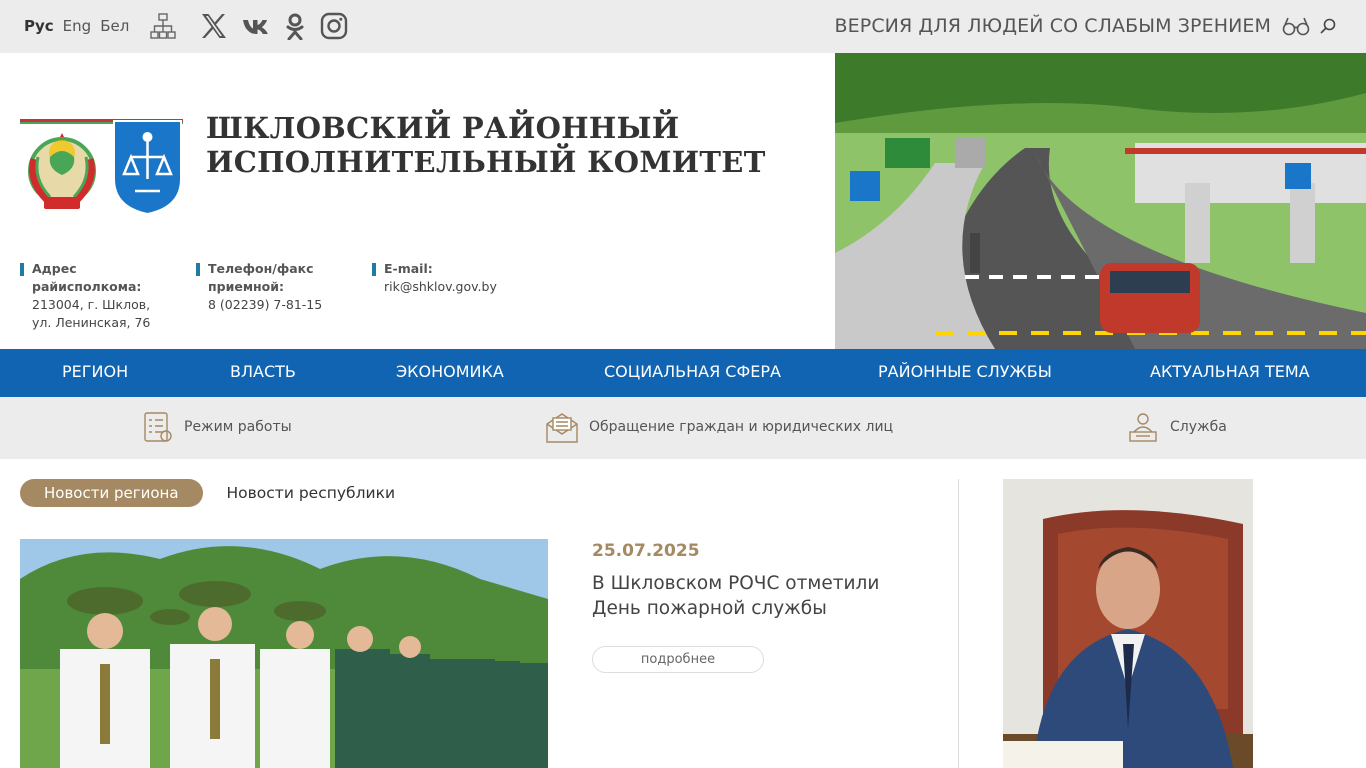 Image resolution: width=1366 pixels, height=768 pixels. I want to click on news-tabs: Новости региона Новости республики, so click(207, 493).